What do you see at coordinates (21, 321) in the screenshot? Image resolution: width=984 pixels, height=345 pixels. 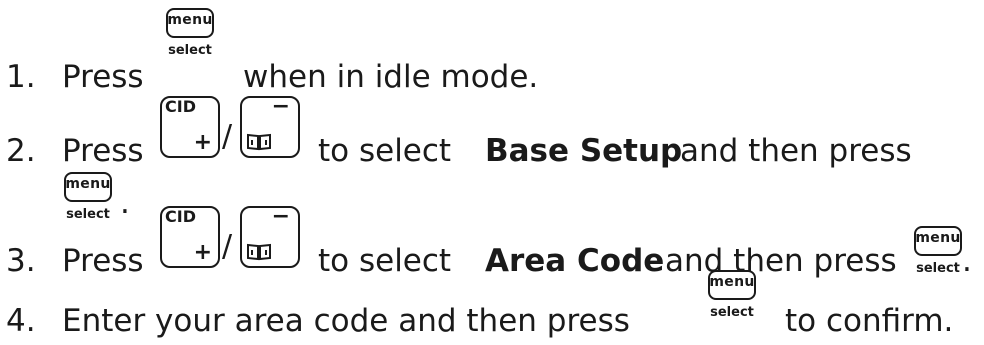 I see `step-number: 4.` at bounding box center [21, 321].